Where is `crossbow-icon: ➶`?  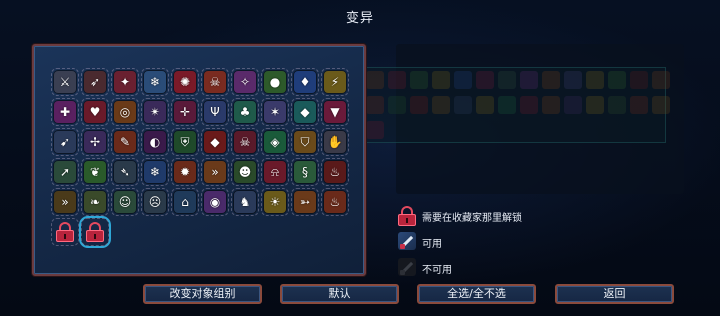 crossbow-icon: ➶ is located at coordinates (95, 82).